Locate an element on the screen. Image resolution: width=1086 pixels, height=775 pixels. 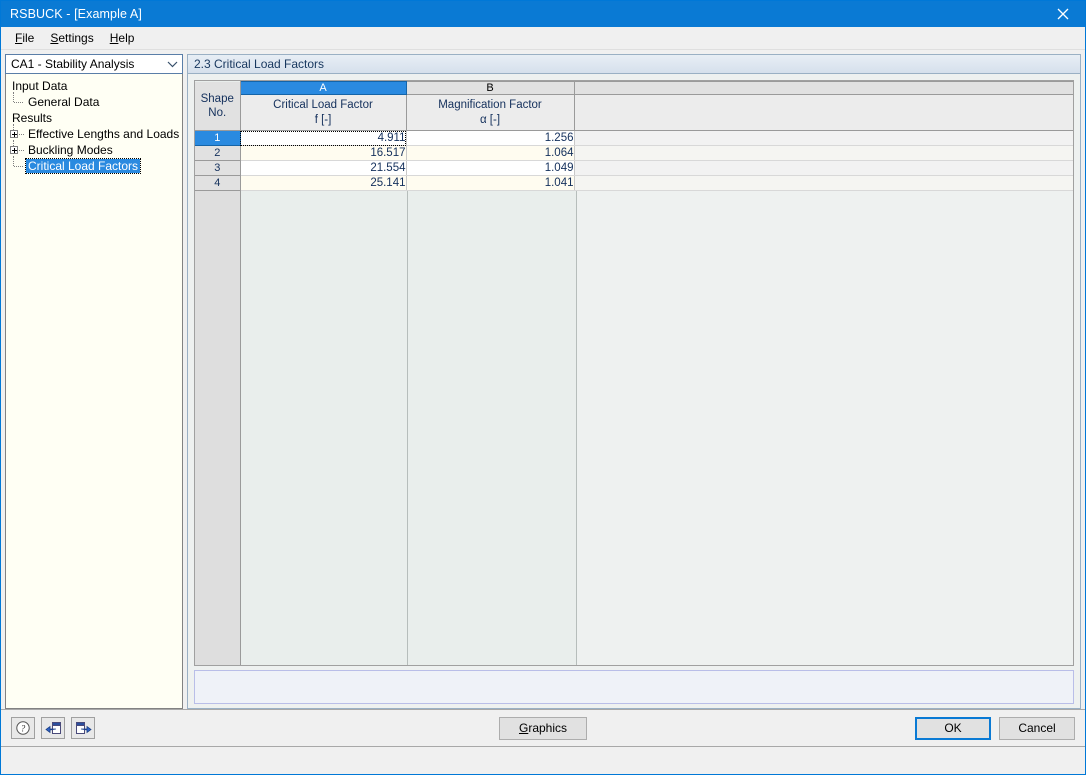
table-row: 1 4.911 1.256 is located at coordinates (634, 138).